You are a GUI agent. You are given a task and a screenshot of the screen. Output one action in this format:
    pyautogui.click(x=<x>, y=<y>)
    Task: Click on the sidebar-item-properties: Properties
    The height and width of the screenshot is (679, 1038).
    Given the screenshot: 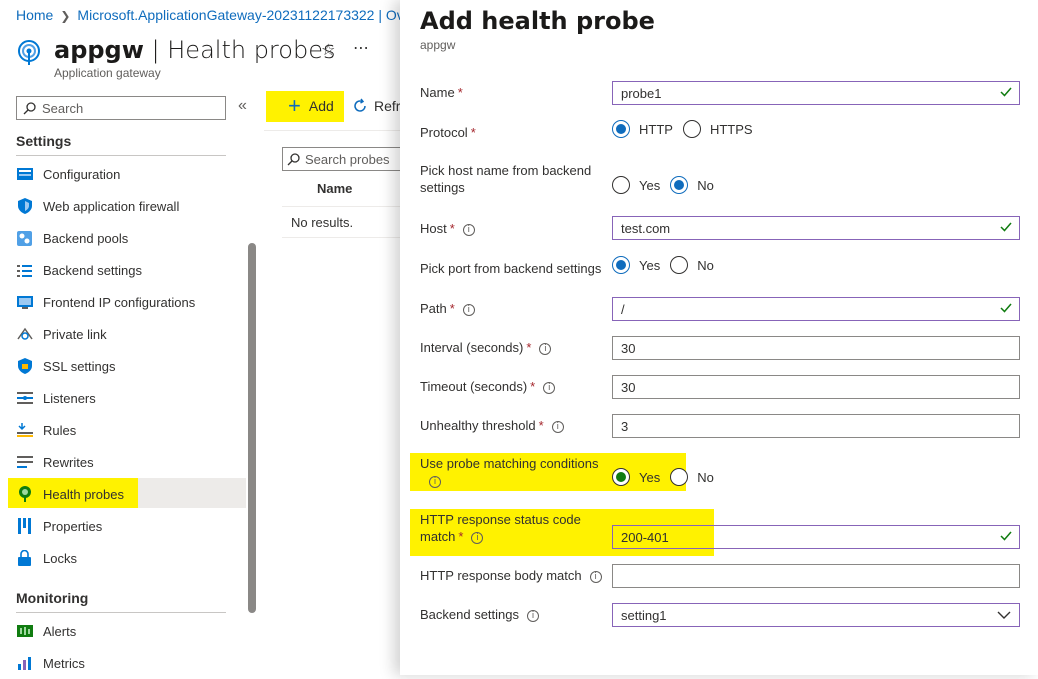 What is the action you would take?
    pyautogui.click(x=127, y=526)
    